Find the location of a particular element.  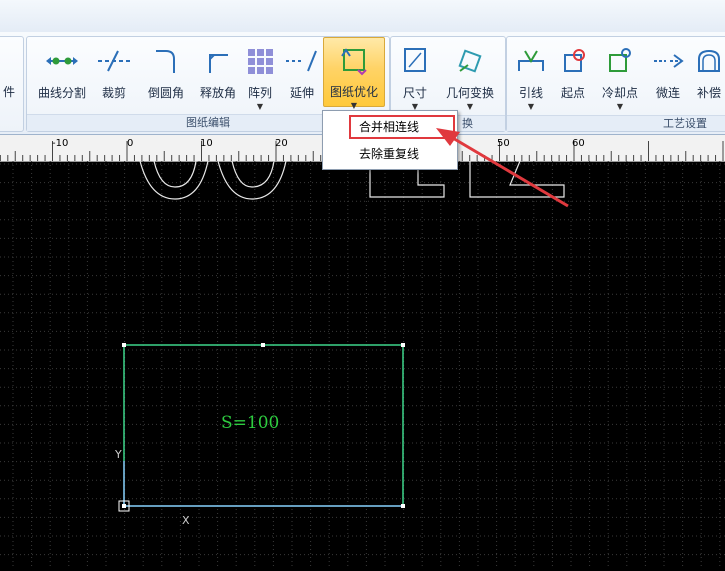

annotation-arrow is located at coordinates (502, 168).